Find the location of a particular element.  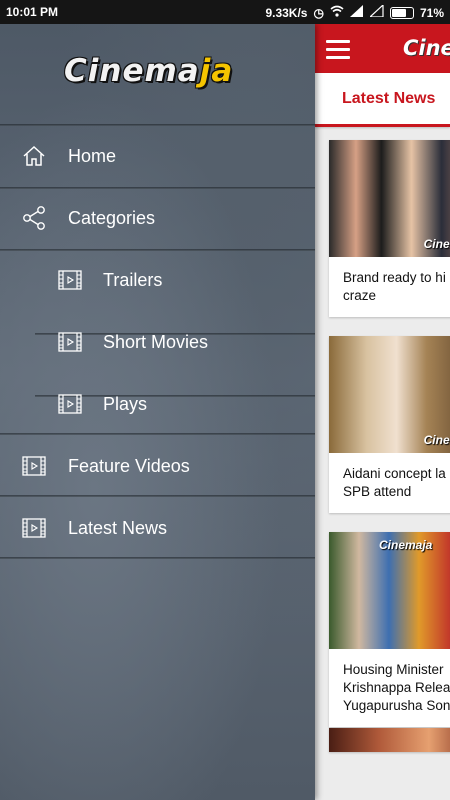

battery-icon is located at coordinates (401, 12).